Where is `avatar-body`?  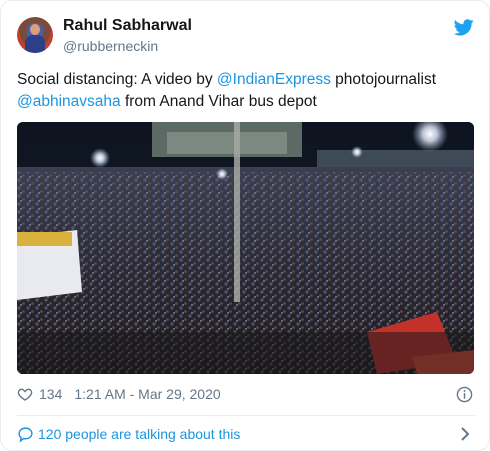 avatar-body is located at coordinates (35, 44).